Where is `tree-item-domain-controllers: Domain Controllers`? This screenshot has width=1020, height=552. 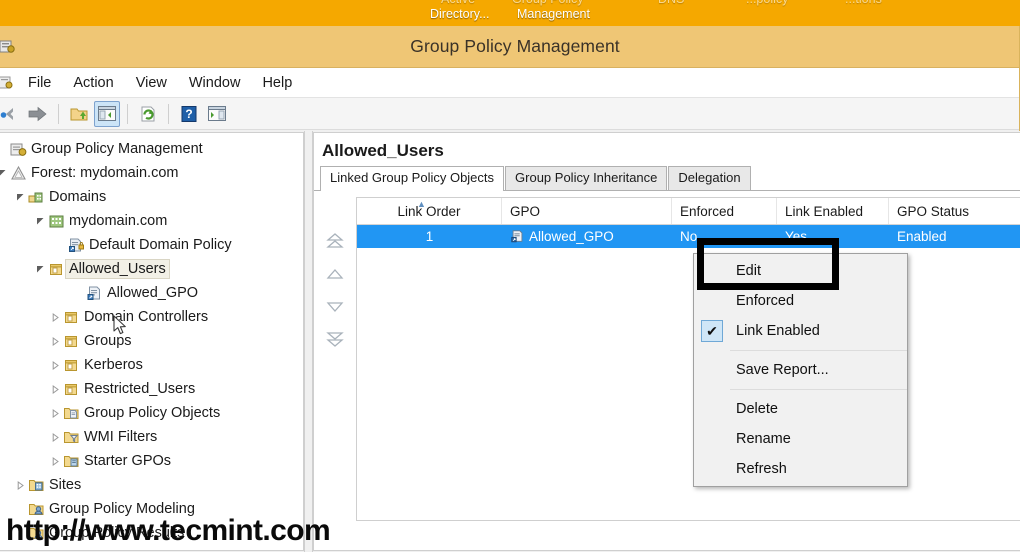
tree-item-domain-controllers: Domain Controllers is located at coordinates (151, 317).